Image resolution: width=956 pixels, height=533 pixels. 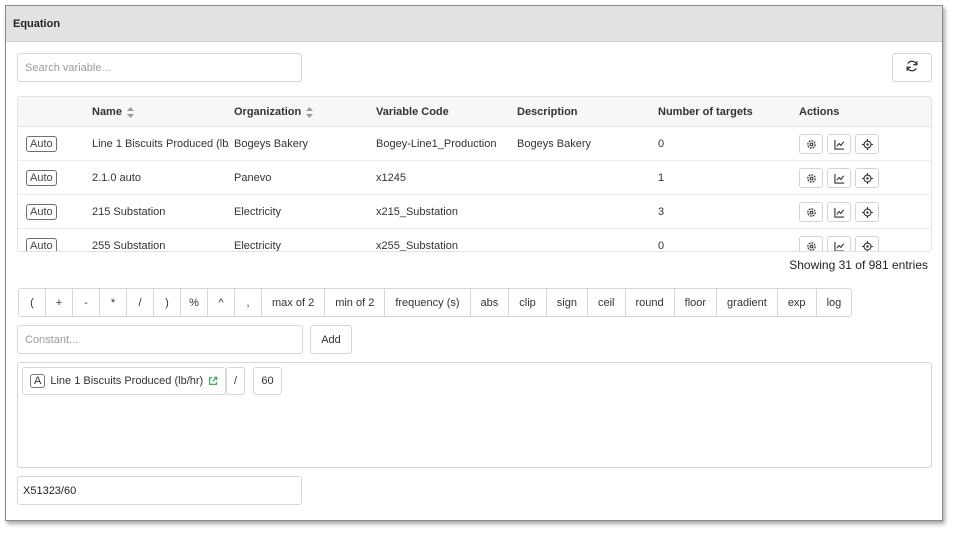 I want to click on row-targets: 1, so click(x=661, y=178).